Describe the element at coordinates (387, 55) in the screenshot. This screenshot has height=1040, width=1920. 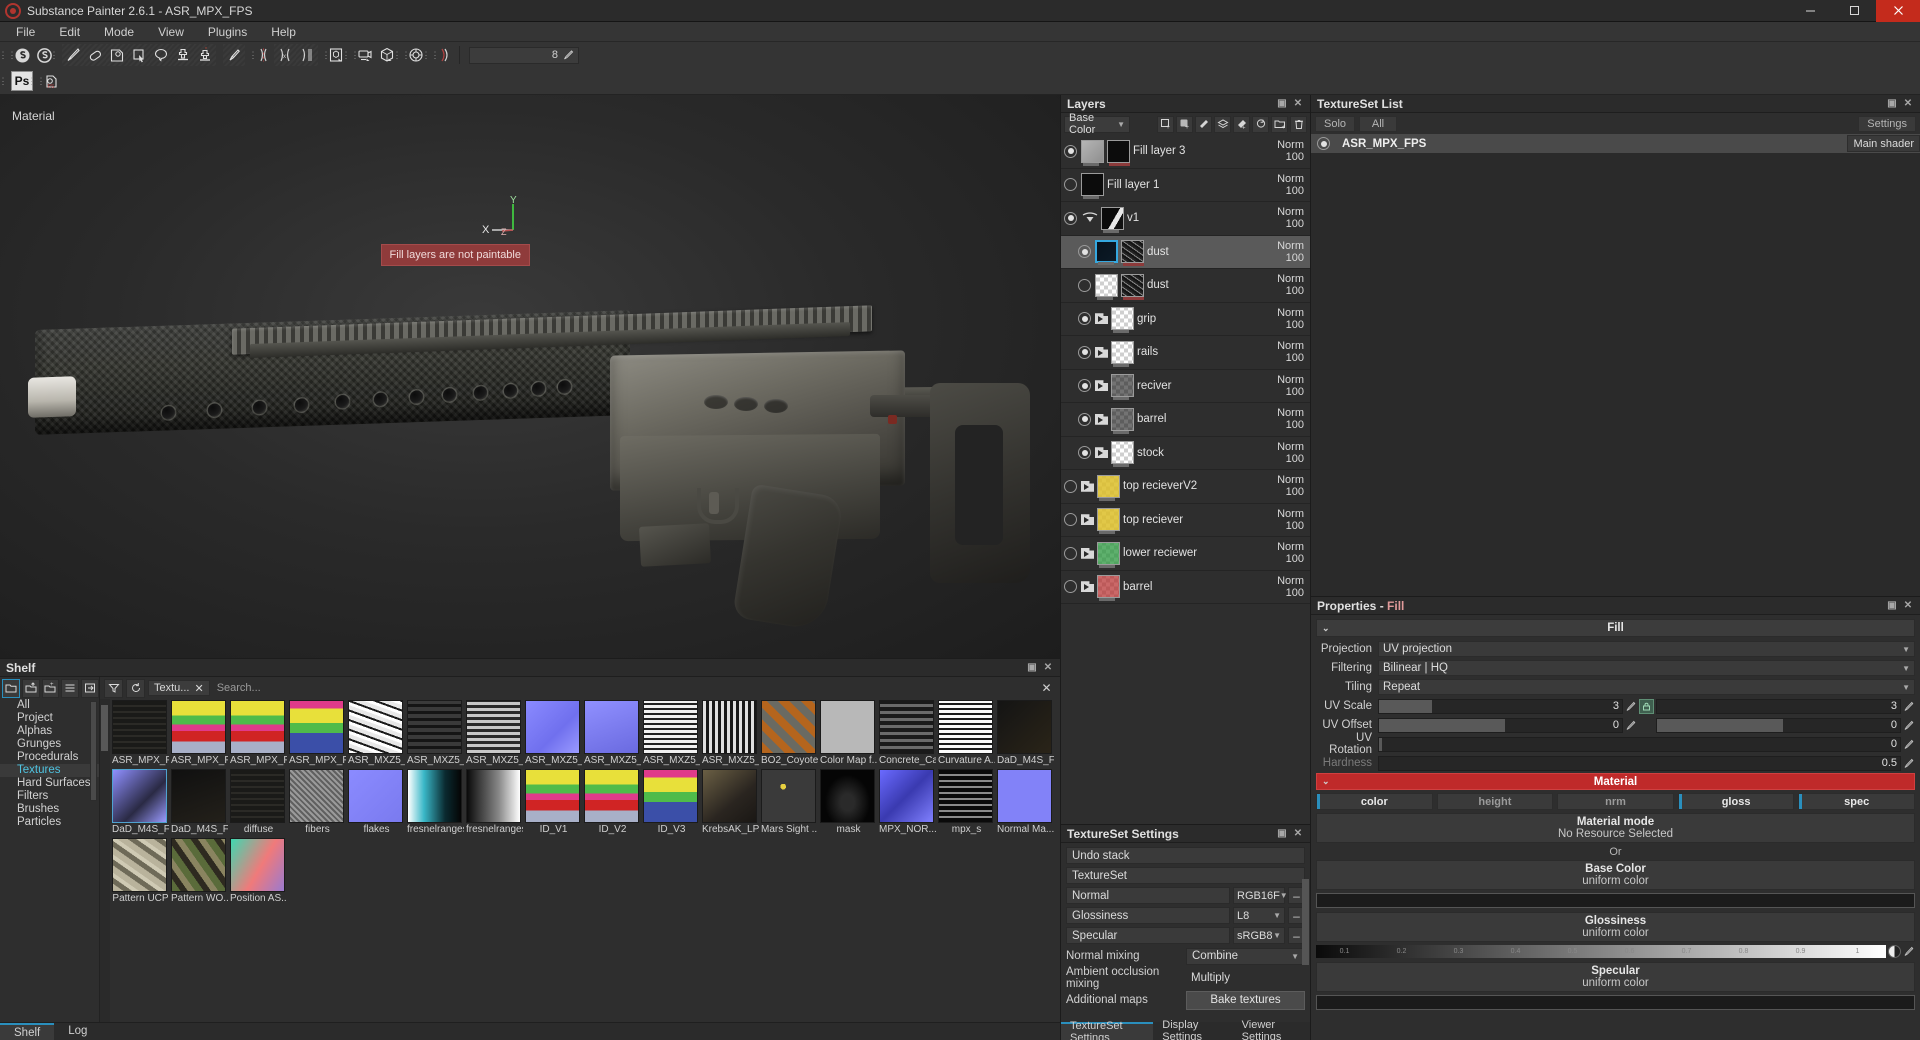
I see `cube-icon` at that location.